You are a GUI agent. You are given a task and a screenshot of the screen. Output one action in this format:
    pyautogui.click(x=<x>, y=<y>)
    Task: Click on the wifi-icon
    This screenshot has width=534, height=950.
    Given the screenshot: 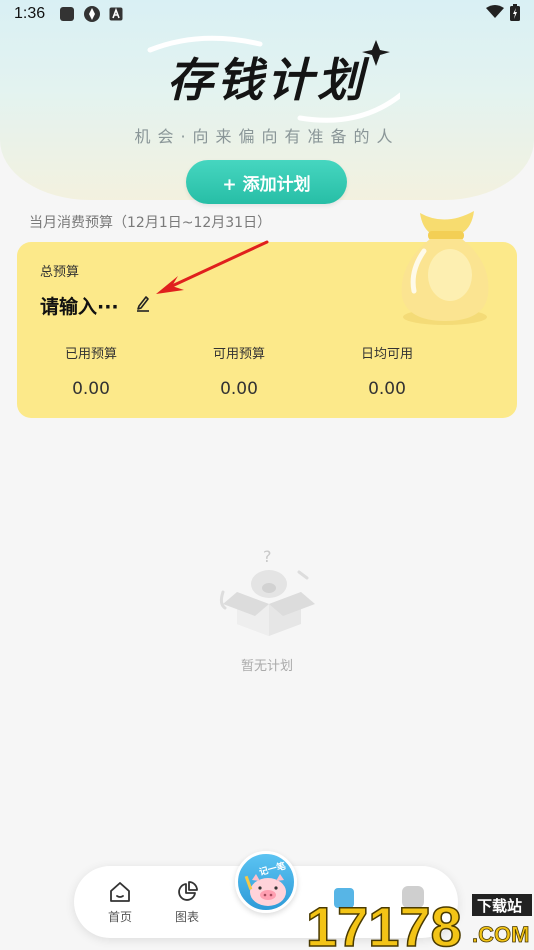 What is the action you would take?
    pyautogui.click(x=495, y=14)
    